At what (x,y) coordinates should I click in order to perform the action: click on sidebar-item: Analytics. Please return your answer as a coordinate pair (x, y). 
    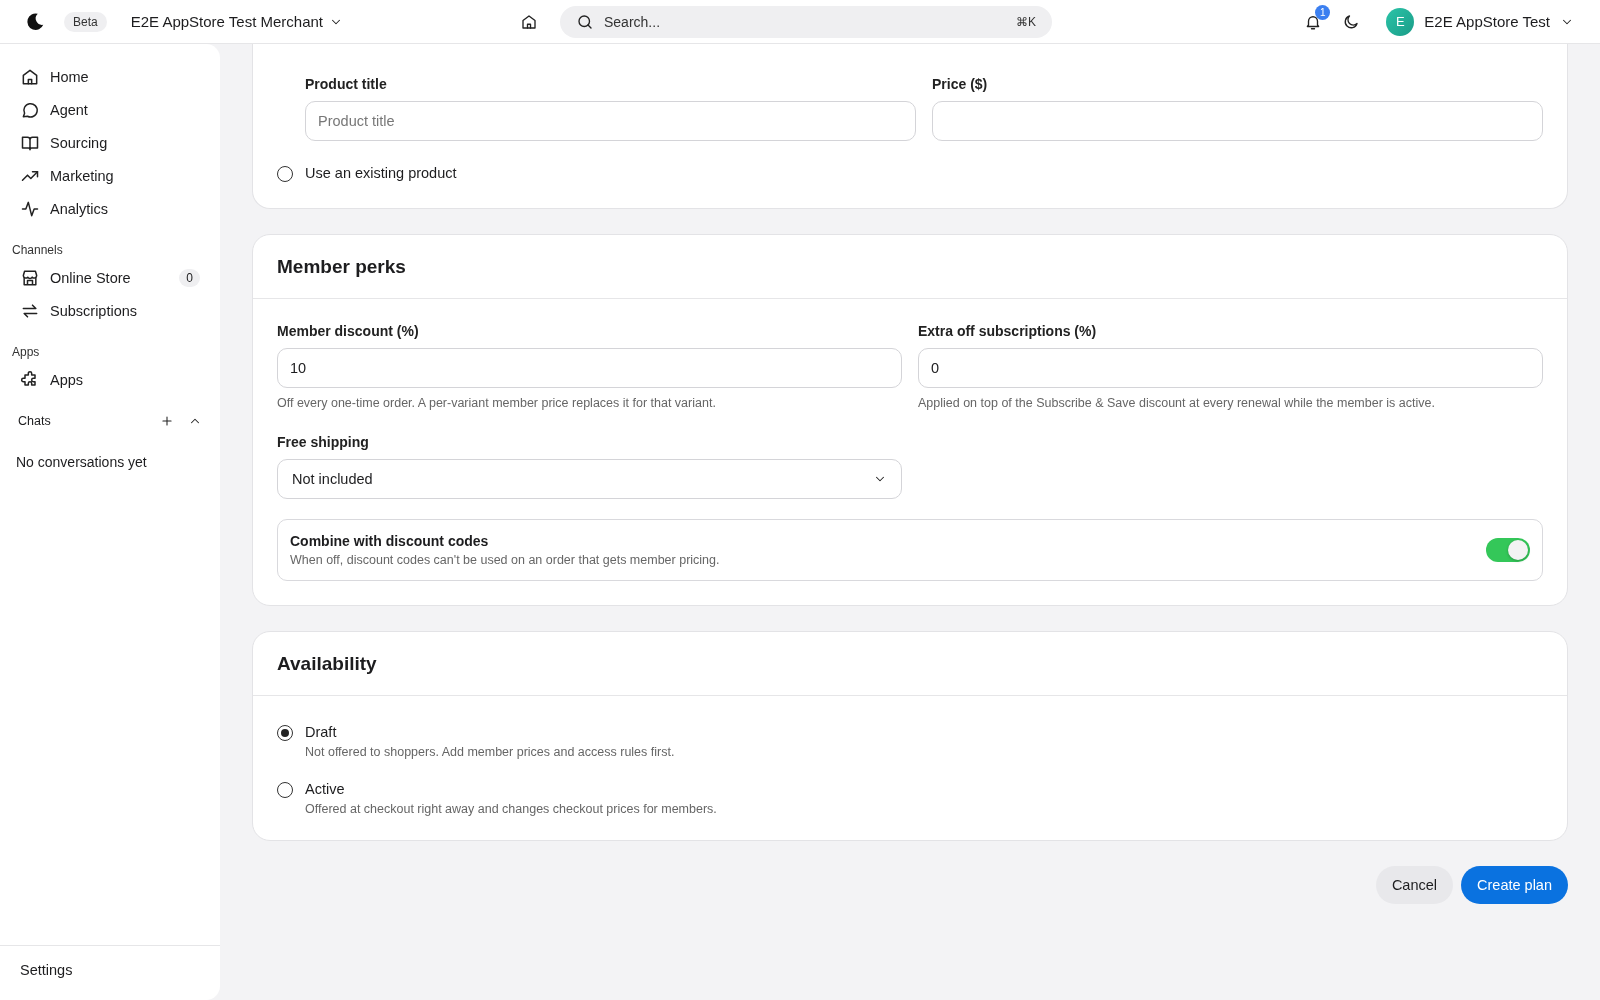
    Looking at the image, I should click on (110, 208).